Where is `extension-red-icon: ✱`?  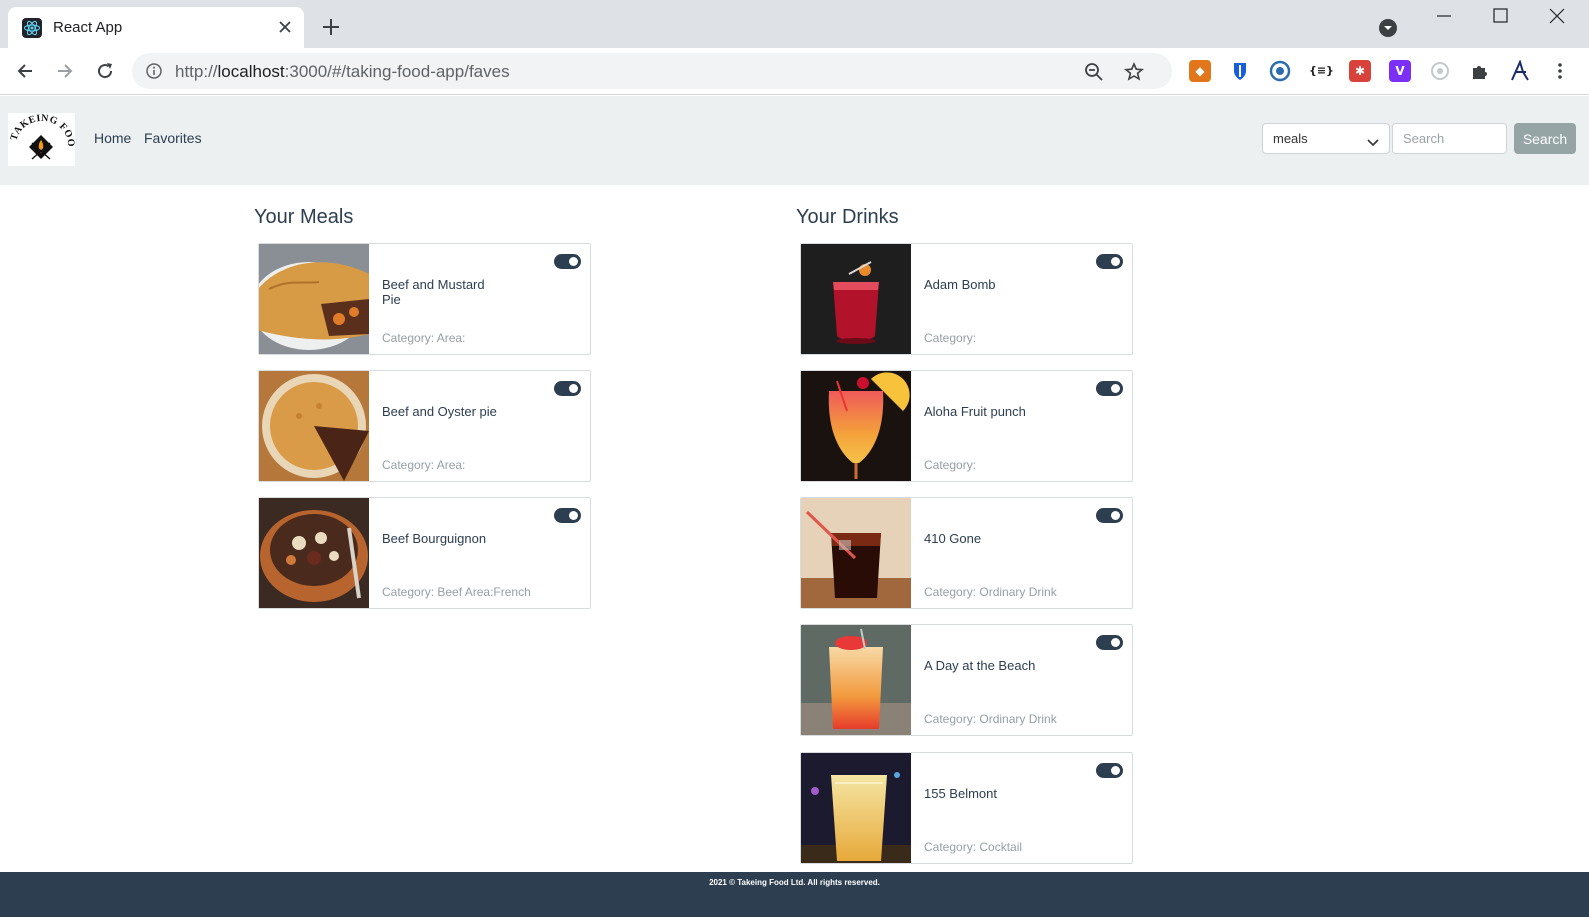 extension-red-icon: ✱ is located at coordinates (1360, 71).